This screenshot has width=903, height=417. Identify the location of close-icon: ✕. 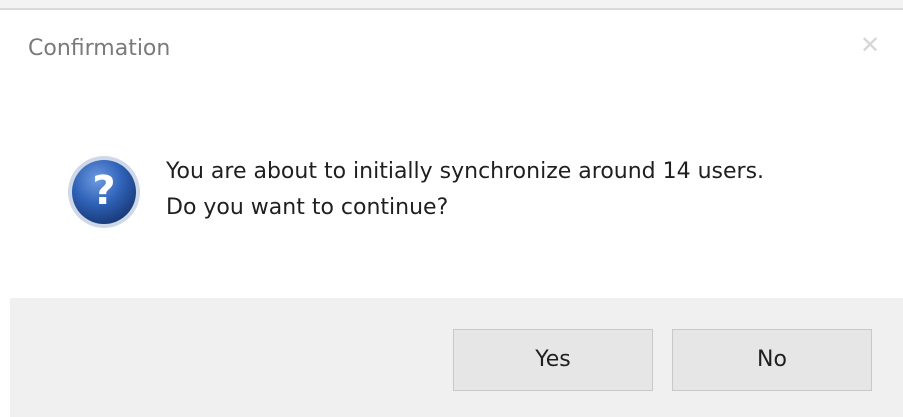
(870, 45).